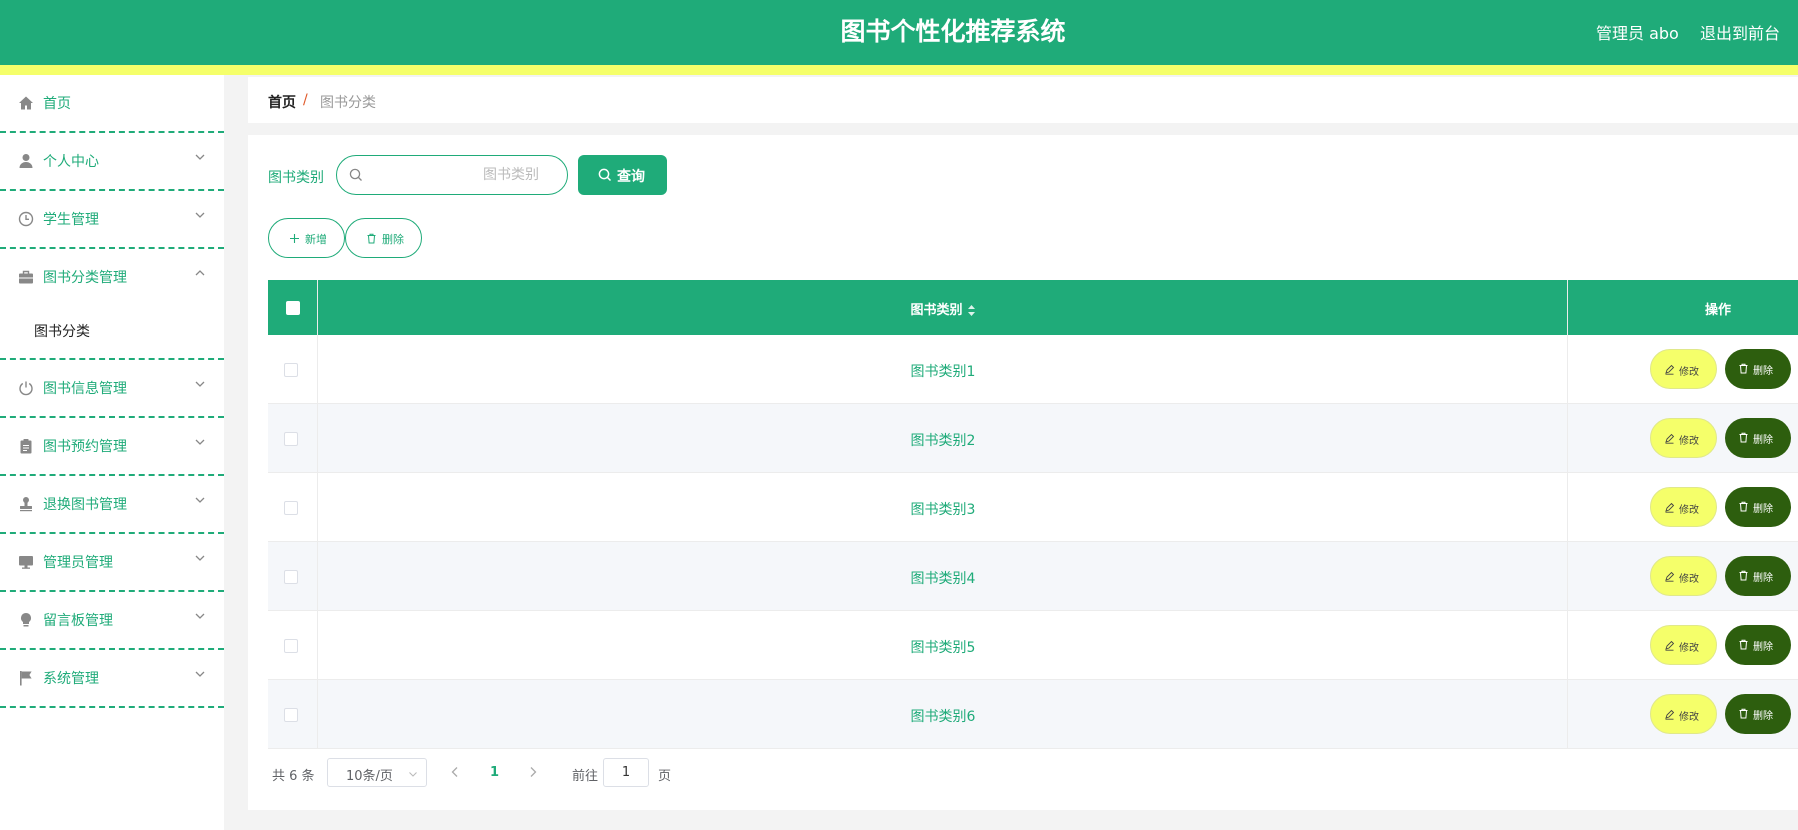 The height and width of the screenshot is (830, 1798). I want to click on goto-label: 前往, so click(585, 776).